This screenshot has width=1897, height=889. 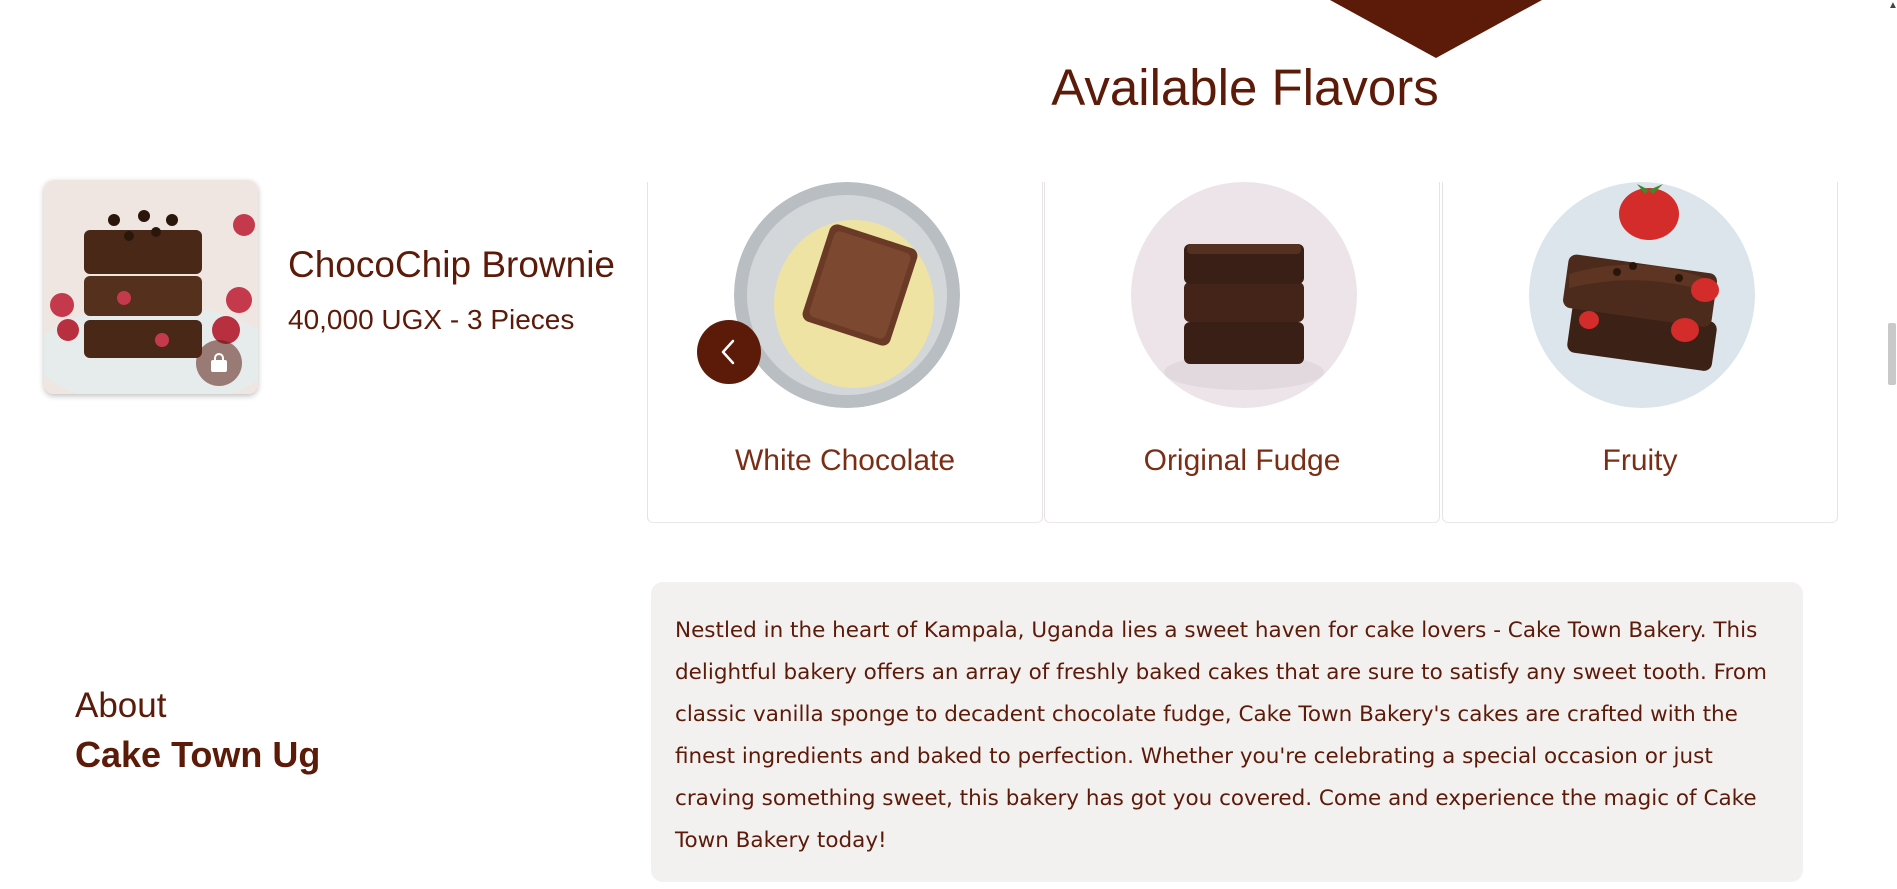 I want to click on flavor-label: White Chocolate, so click(x=845, y=460).